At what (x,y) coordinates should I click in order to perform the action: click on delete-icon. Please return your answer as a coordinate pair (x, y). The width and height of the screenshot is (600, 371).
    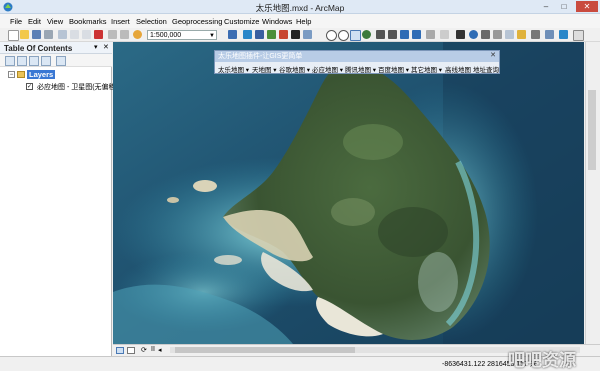
    Looking at the image, I should click on (98, 34).